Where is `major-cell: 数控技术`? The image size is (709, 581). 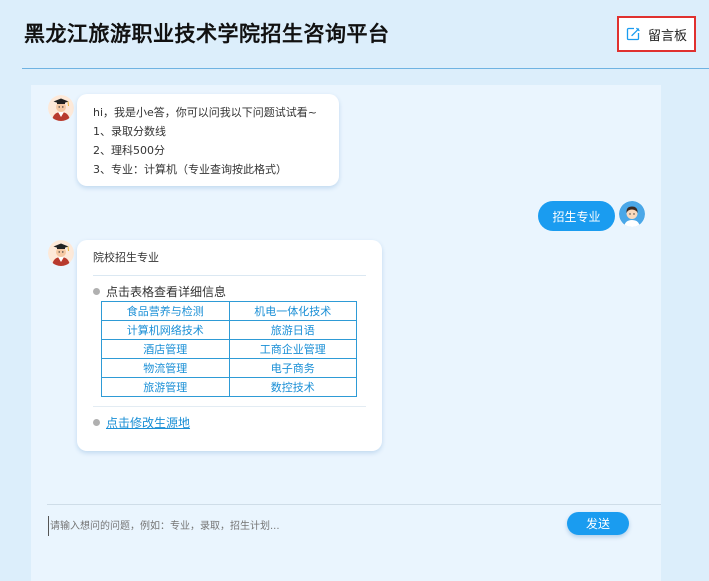 major-cell: 数控技术 is located at coordinates (292, 387).